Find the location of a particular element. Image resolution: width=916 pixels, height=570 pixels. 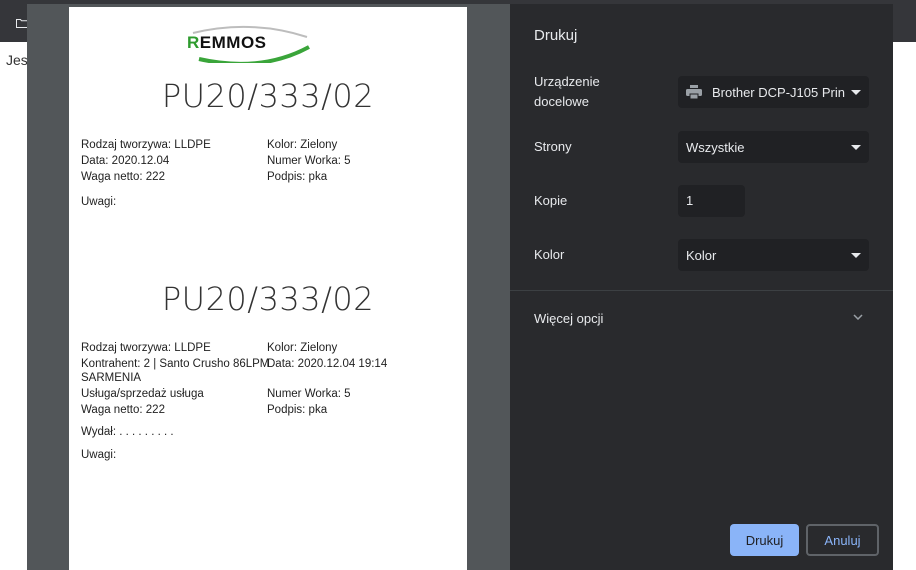

pages-label: Strony is located at coordinates (553, 146).